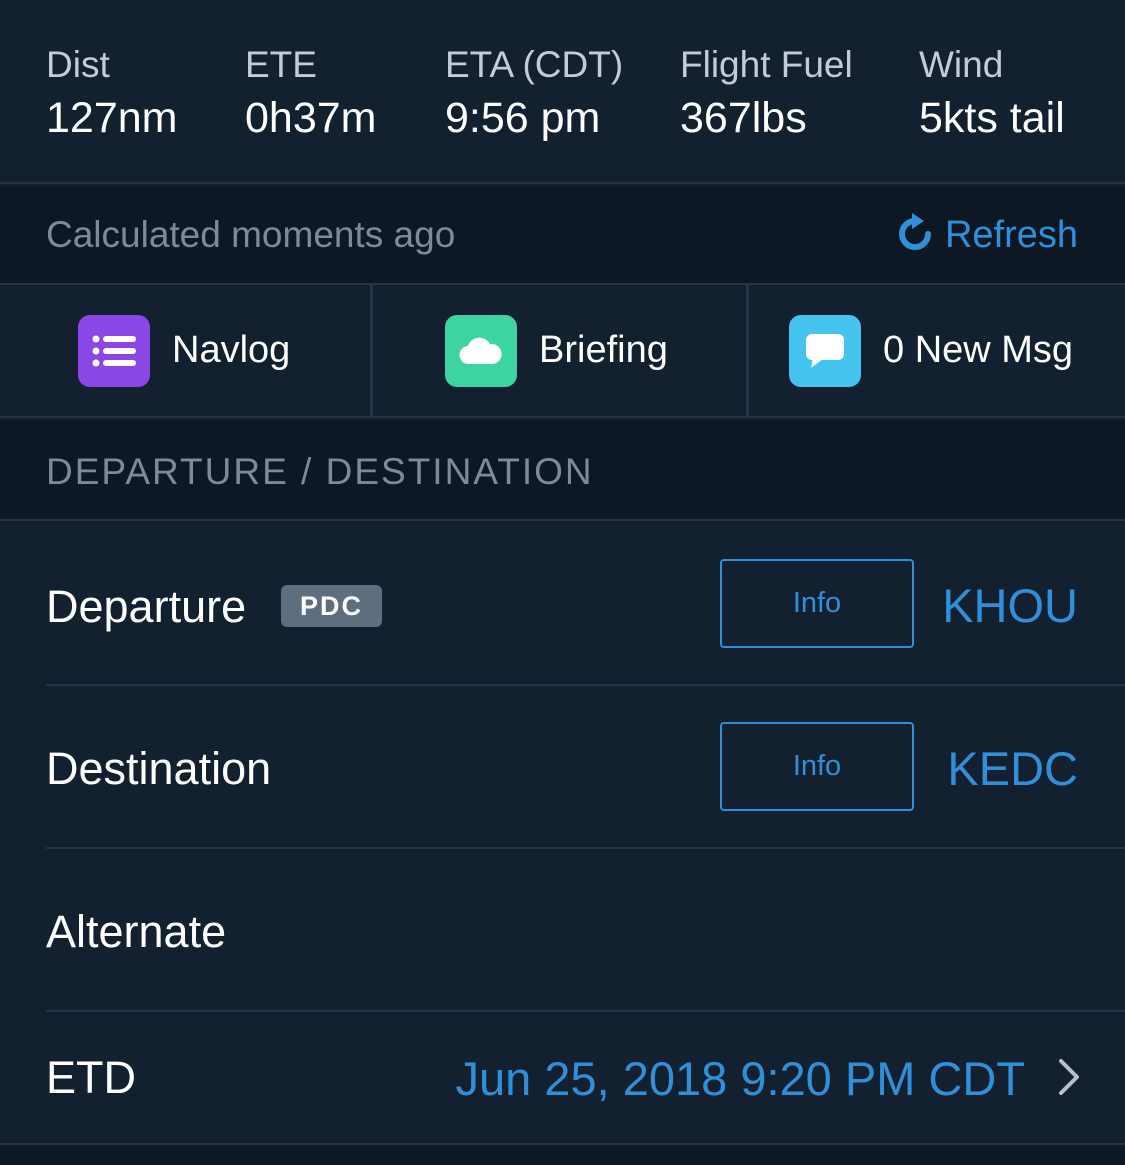 Image resolution: width=1125 pixels, height=1165 pixels. What do you see at coordinates (320, 471) in the screenshot?
I see `section-title: DEPARTURE / DESTINATION` at bounding box center [320, 471].